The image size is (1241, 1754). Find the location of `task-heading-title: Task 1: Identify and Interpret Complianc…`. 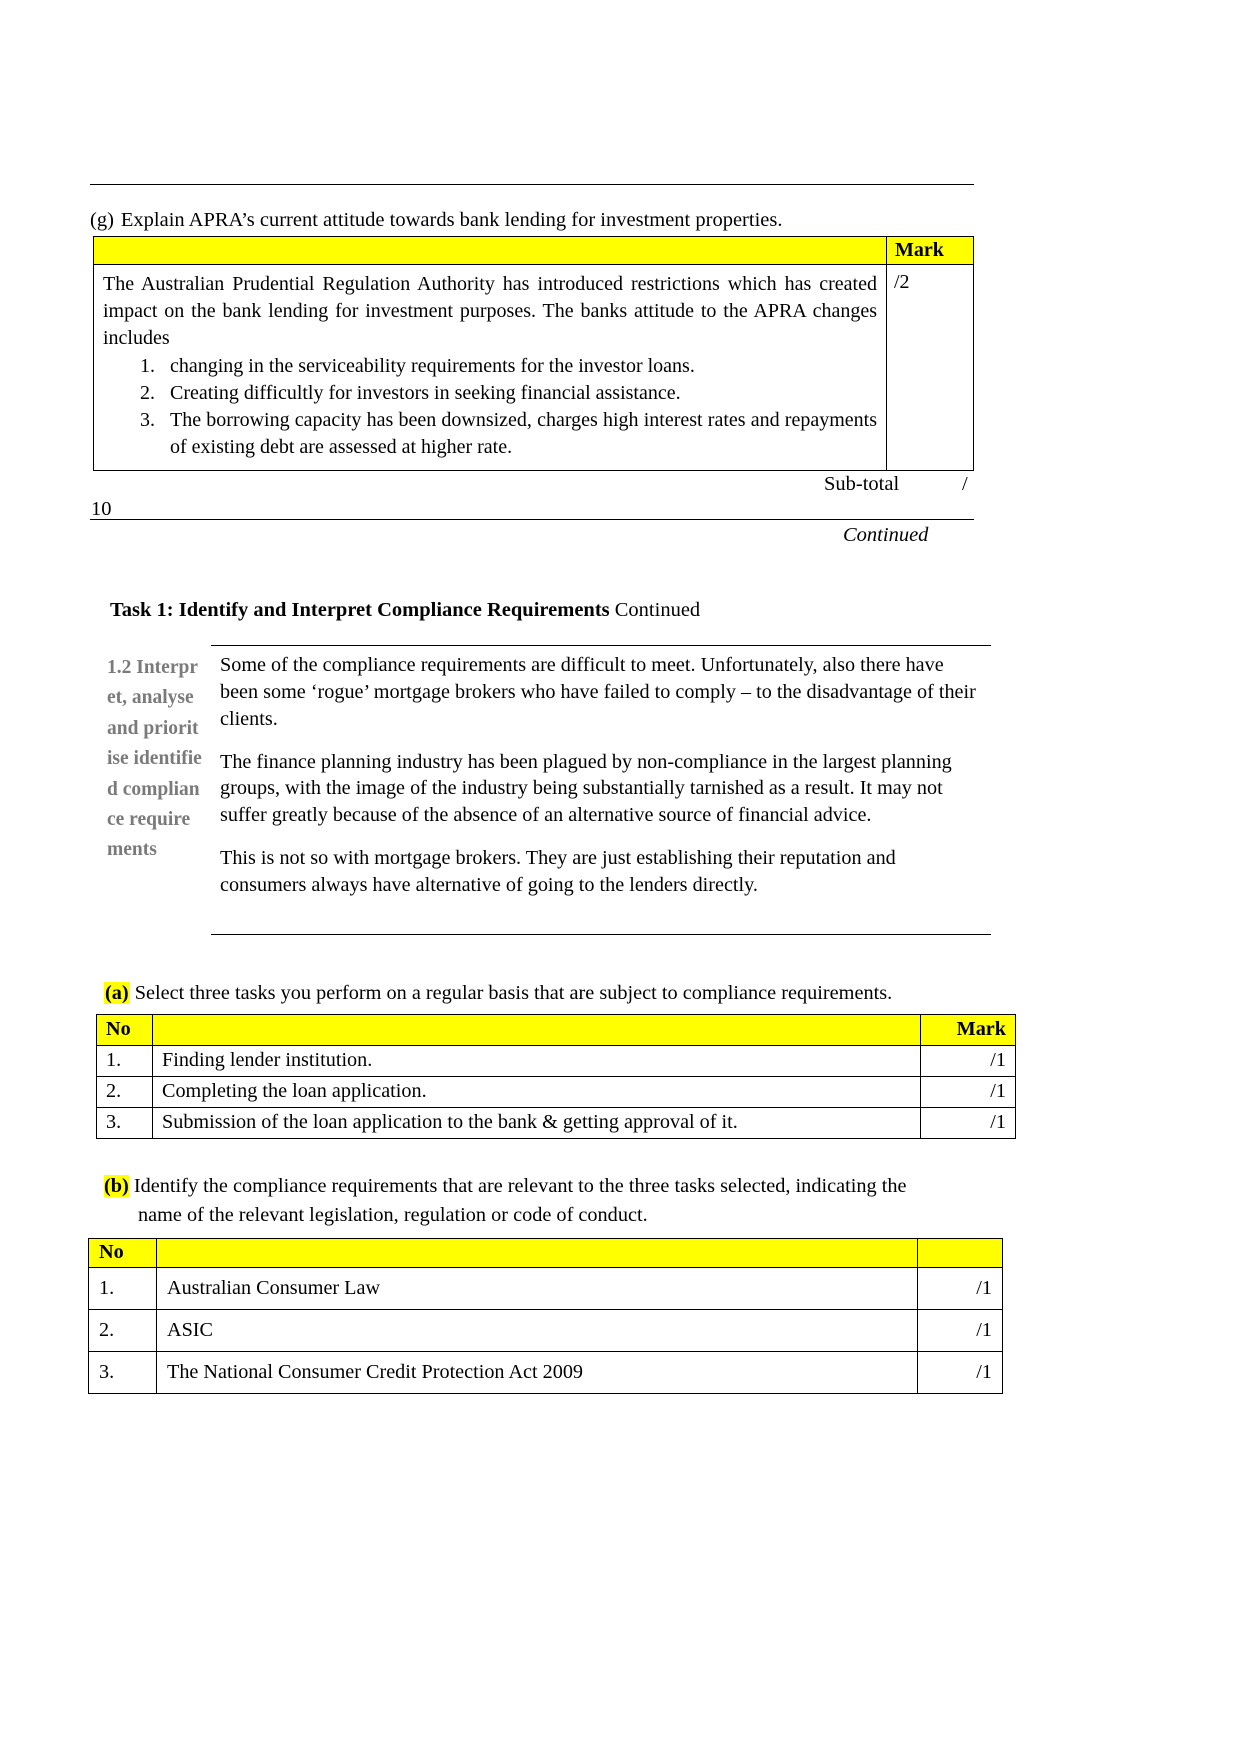

task-heading-title: Task 1: Identify and Interpret Complianc… is located at coordinates (360, 610).